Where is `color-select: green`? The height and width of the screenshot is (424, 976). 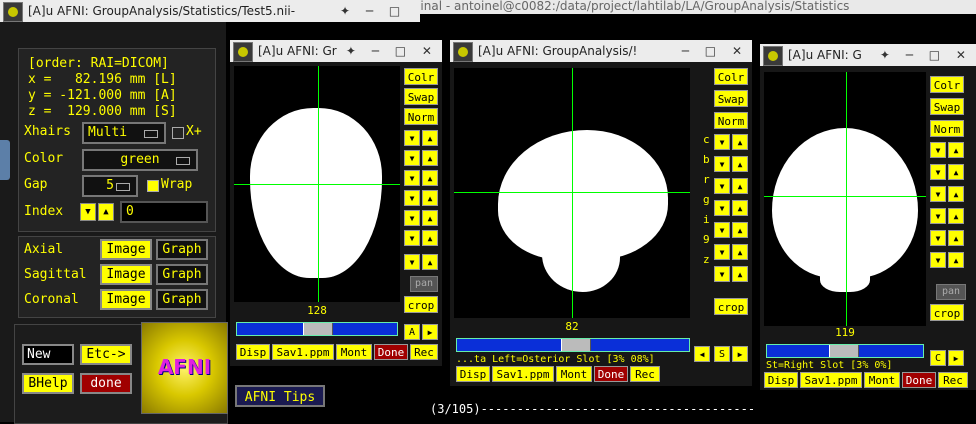 color-select: green is located at coordinates (140, 160).